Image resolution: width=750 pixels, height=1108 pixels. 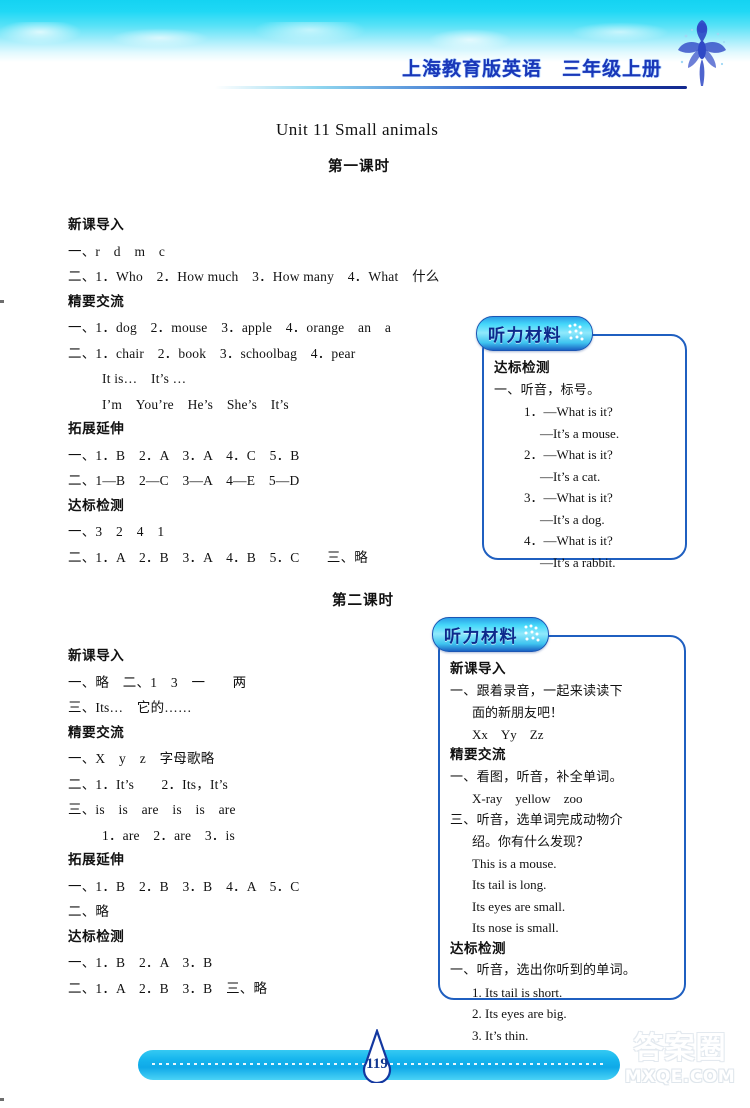 What do you see at coordinates (375, 31) in the screenshot?
I see `header-cyan-wash` at bounding box center [375, 31].